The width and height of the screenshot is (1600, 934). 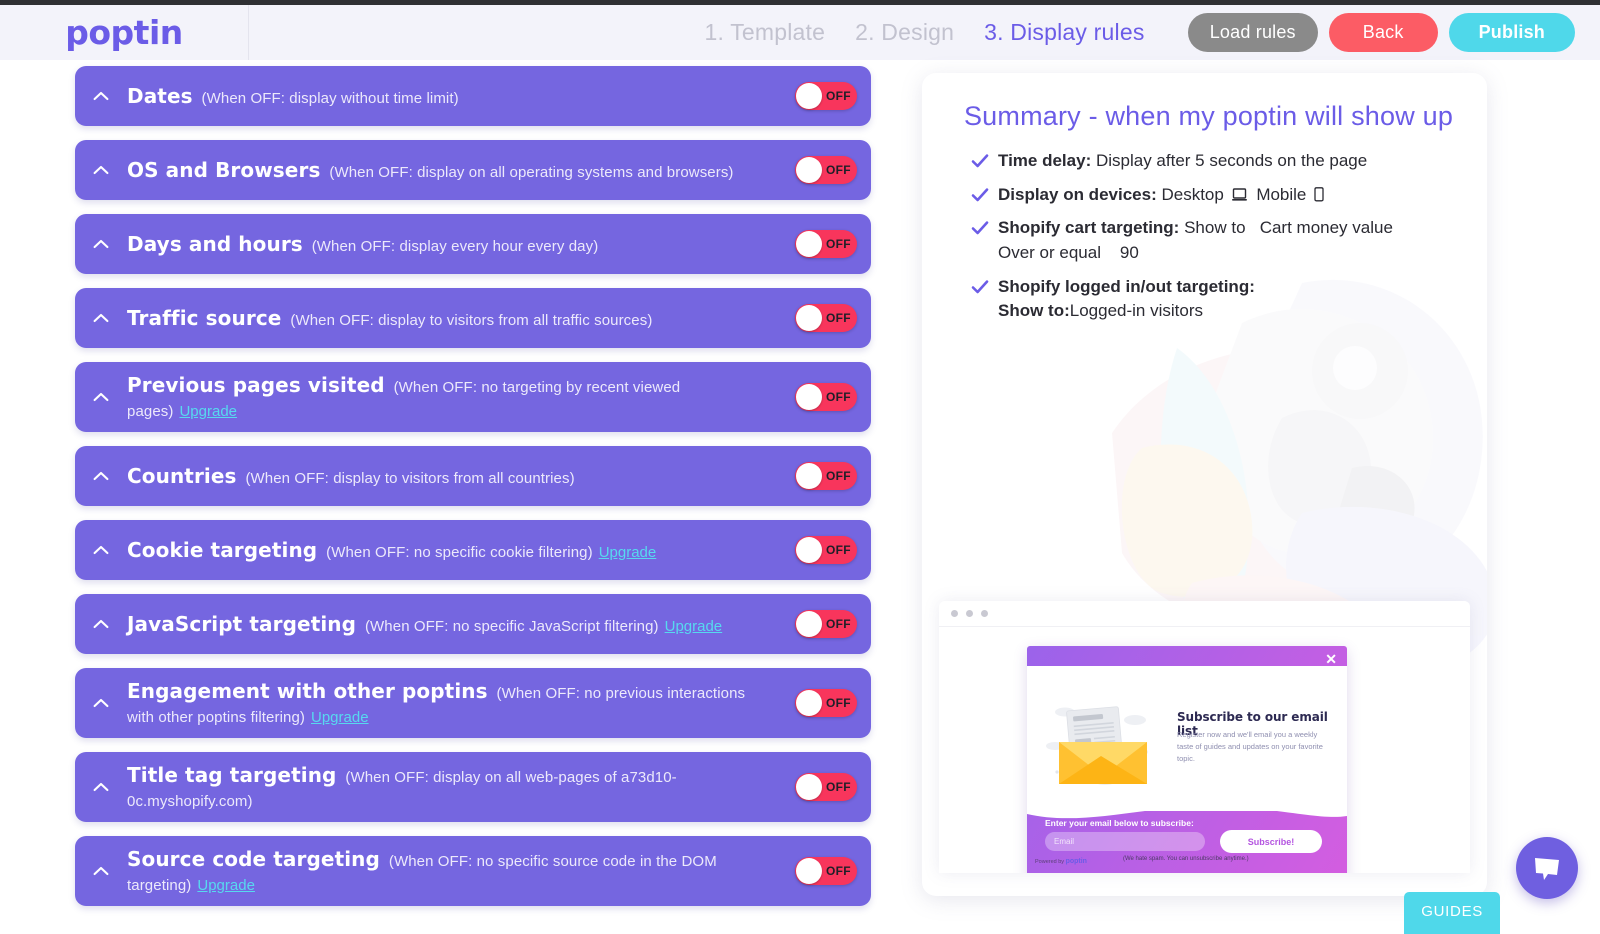 What do you see at coordinates (204, 318) in the screenshot?
I see `rule-title: Traffic source` at bounding box center [204, 318].